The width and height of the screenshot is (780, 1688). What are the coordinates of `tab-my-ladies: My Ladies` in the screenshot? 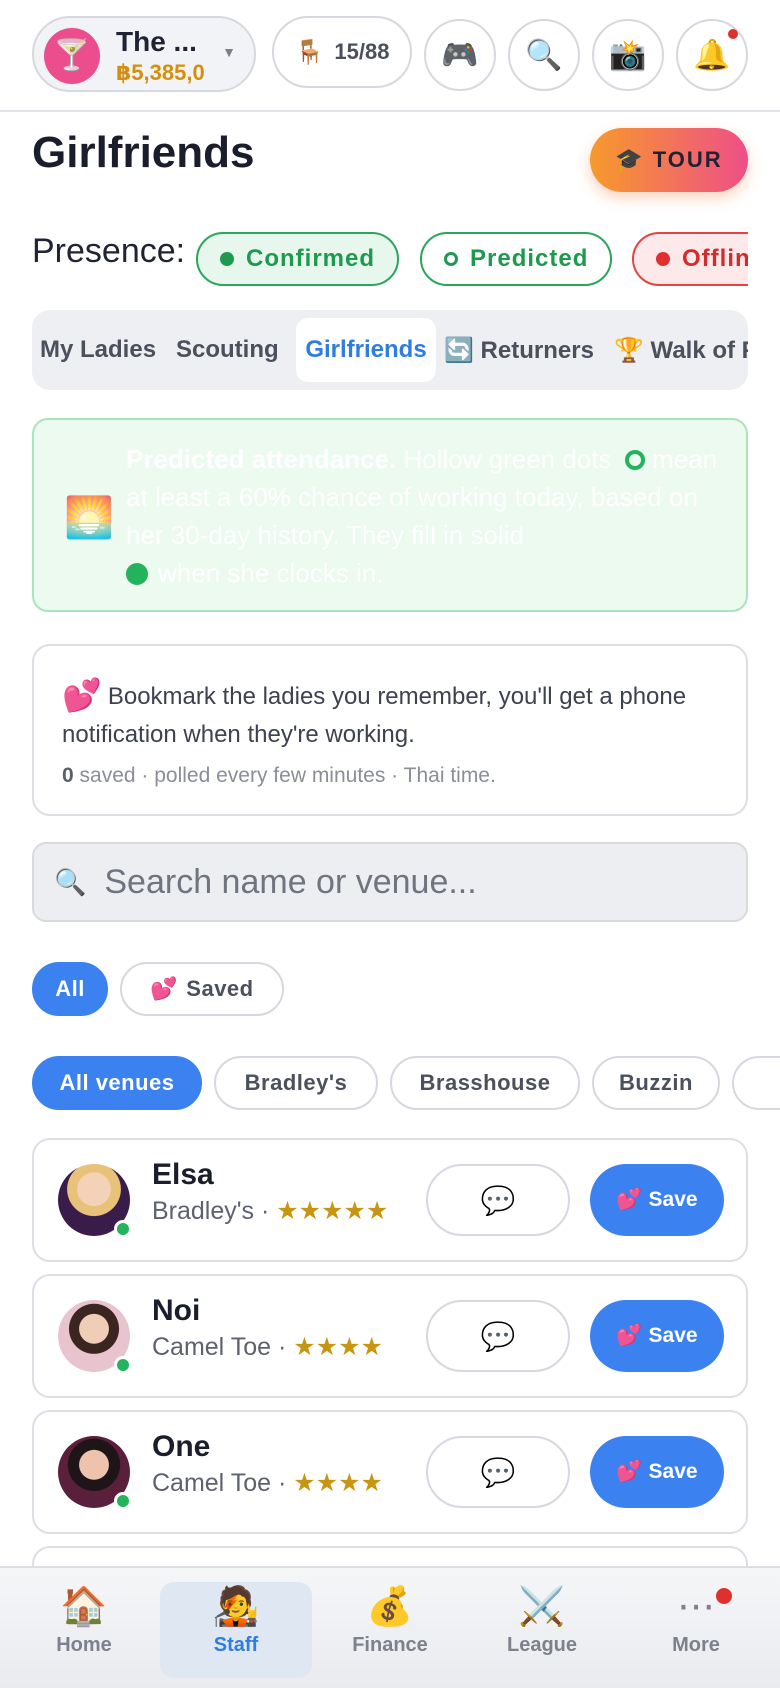 It's located at (98, 350).